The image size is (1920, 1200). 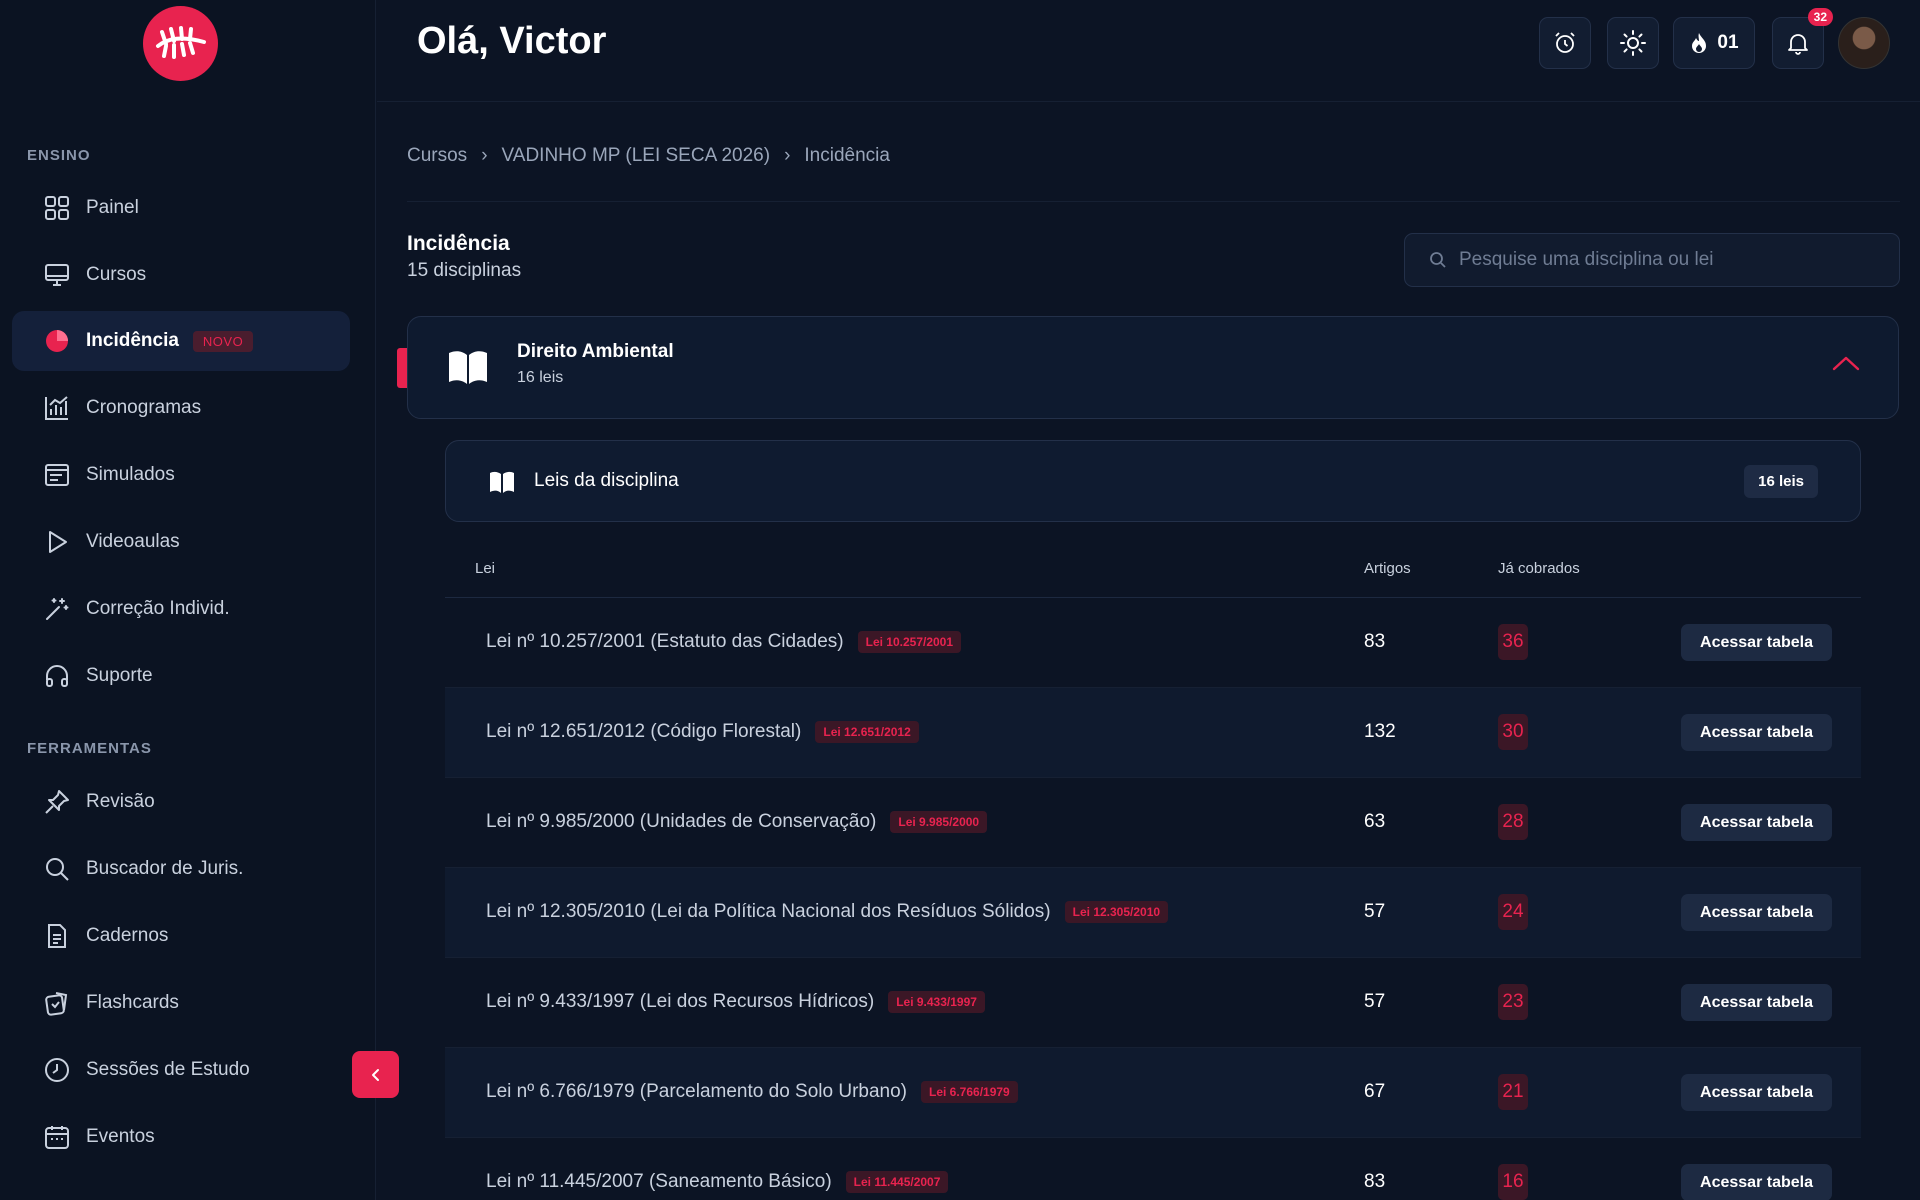 What do you see at coordinates (57, 609) in the screenshot?
I see `magic-wand-icon` at bounding box center [57, 609].